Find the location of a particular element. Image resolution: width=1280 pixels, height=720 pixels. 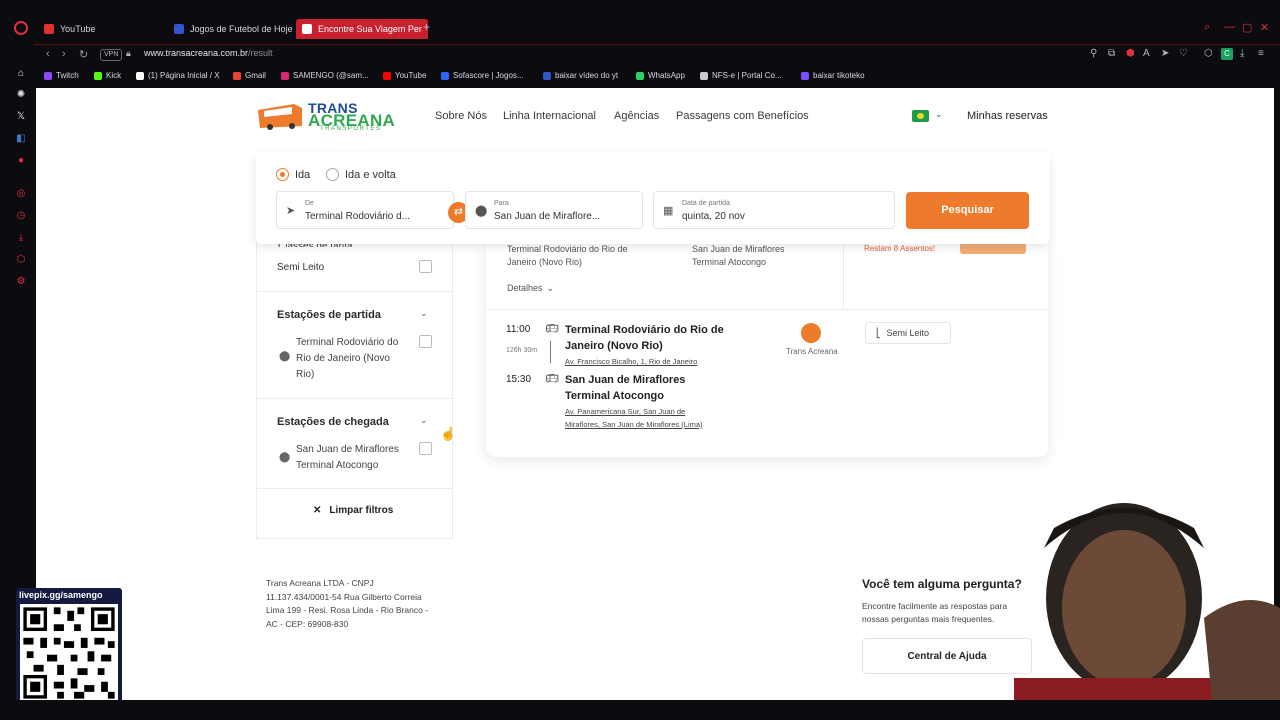

lock-icon: 🔒︎ is located at coordinates (128, 53).